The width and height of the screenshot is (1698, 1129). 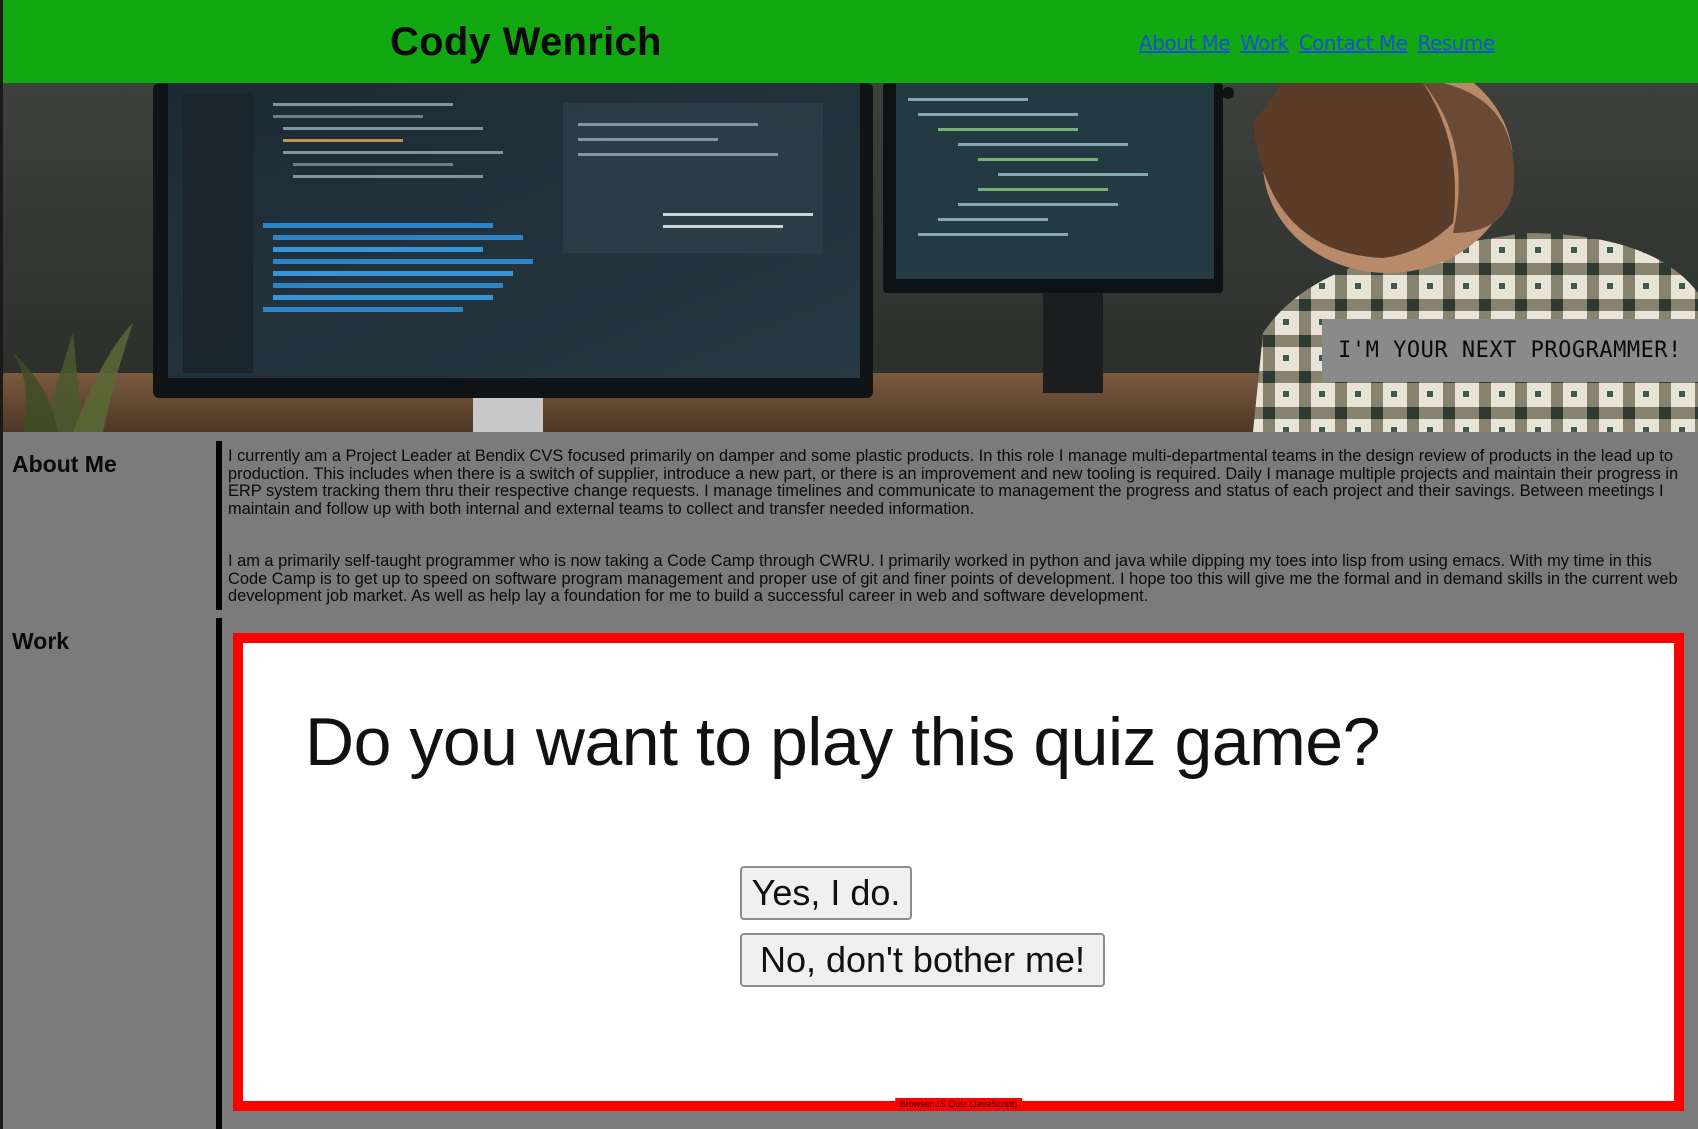 I want to click on hero-tagline: I'M YOUR NEXT PROGRAMMER!, so click(x=1510, y=350).